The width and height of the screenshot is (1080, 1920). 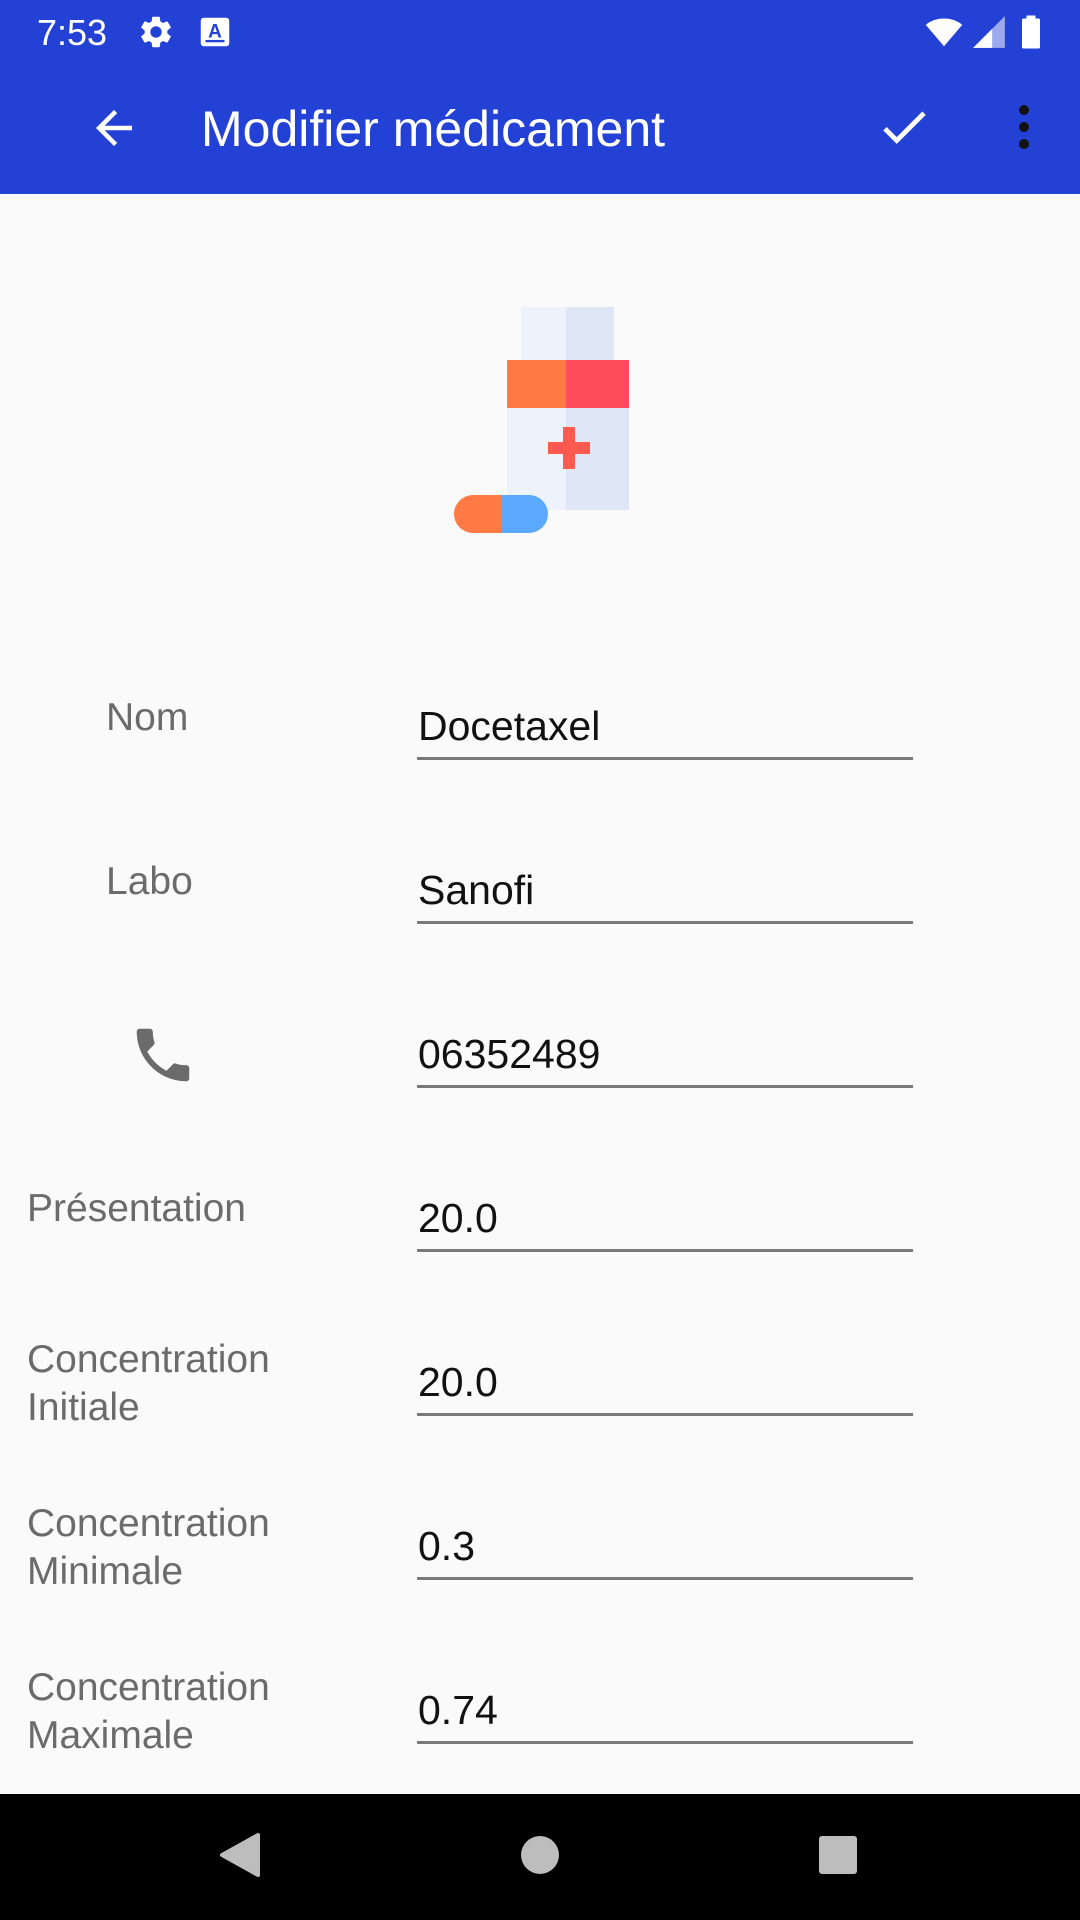 I want to click on concentration-minimale-label-line2: Minimale, so click(x=105, y=1571).